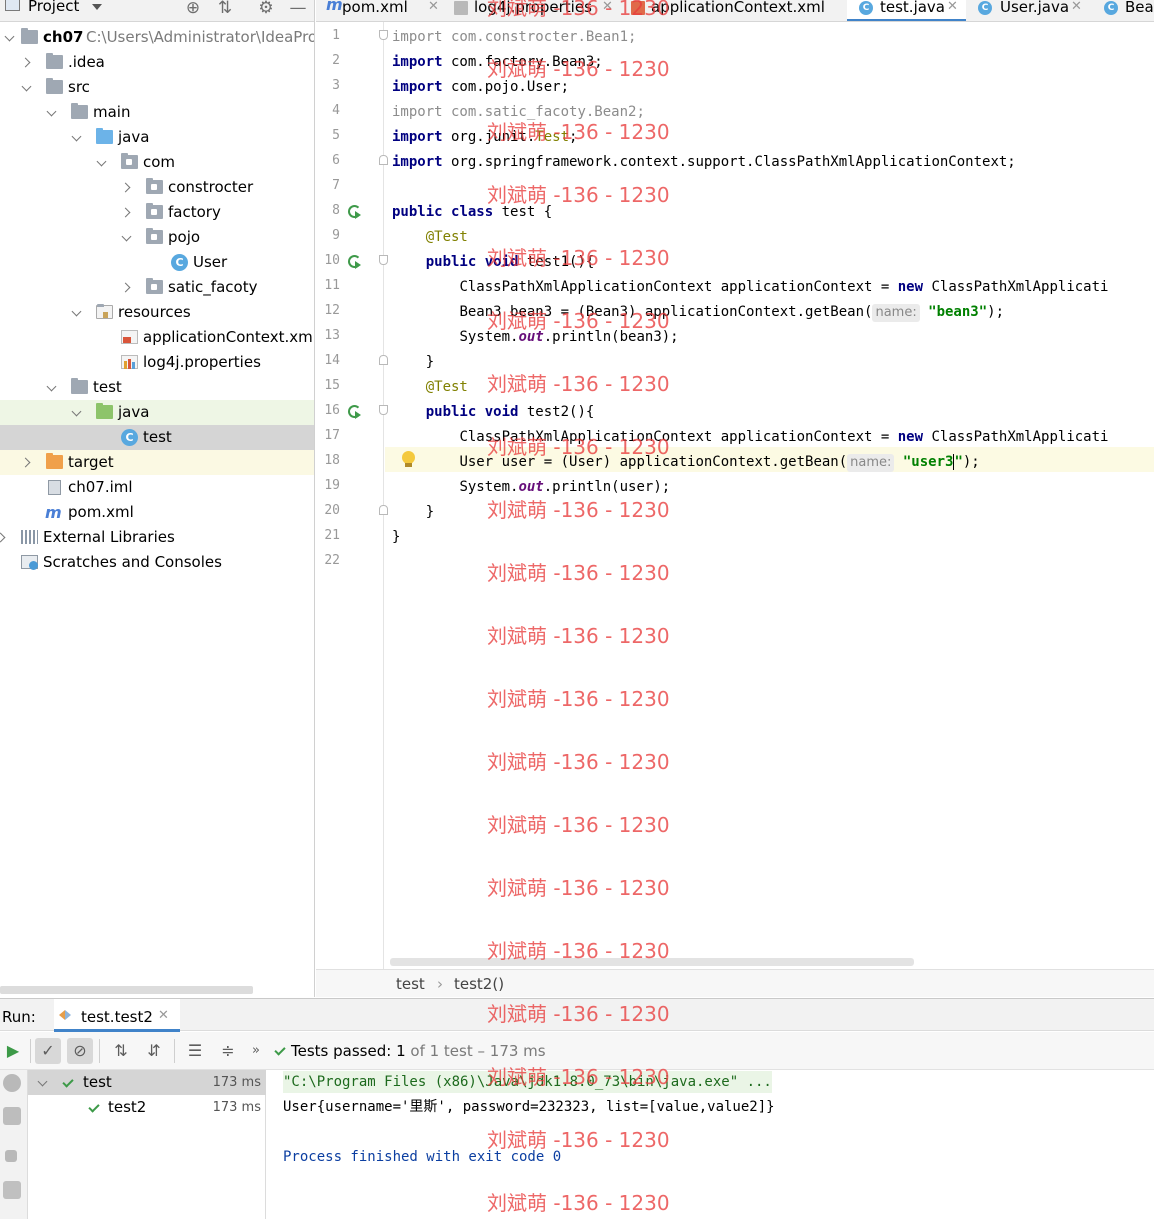 This screenshot has height=1219, width=1154. Describe the element at coordinates (12, 1116) in the screenshot. I see `import-tests-icon` at that location.